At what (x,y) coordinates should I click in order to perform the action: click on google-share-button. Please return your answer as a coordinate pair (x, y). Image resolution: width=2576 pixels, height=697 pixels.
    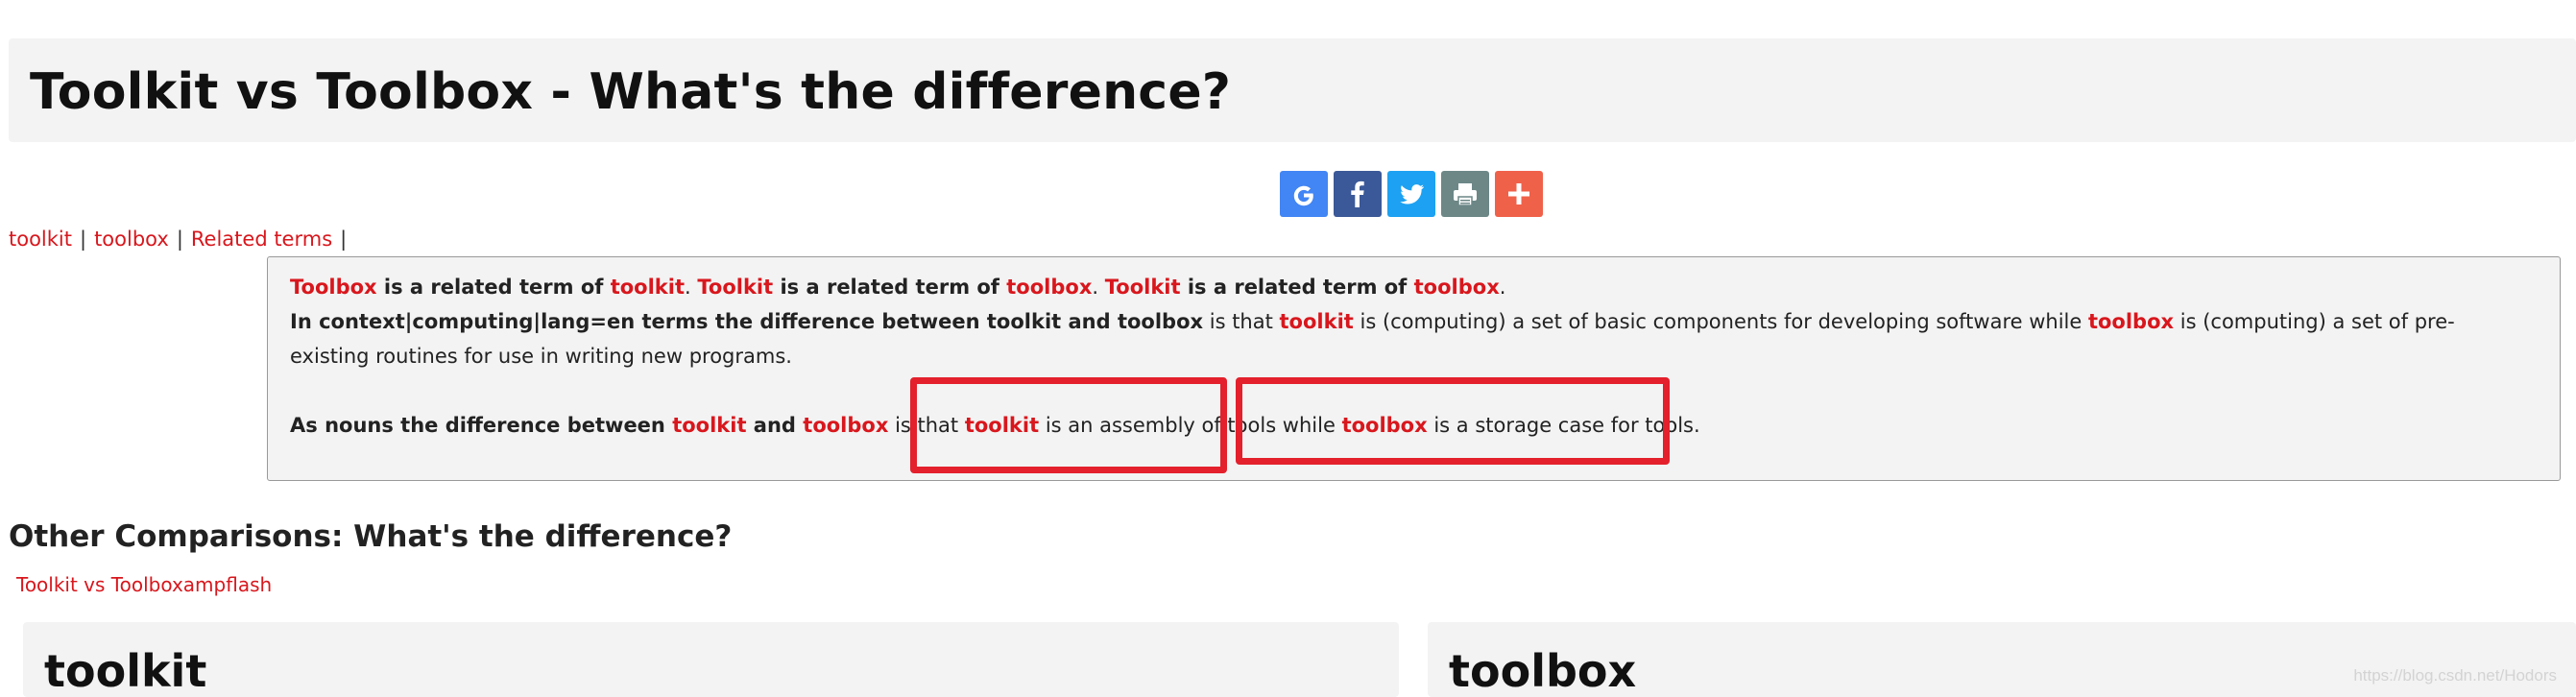
    Looking at the image, I should click on (1304, 194).